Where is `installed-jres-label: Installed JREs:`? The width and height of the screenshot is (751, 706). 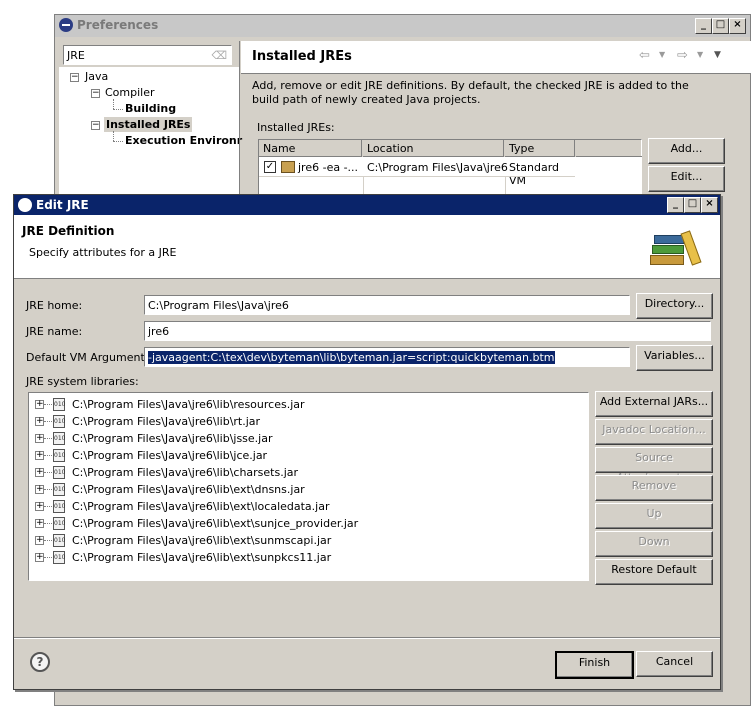 installed-jres-label: Installed JREs: is located at coordinates (296, 127).